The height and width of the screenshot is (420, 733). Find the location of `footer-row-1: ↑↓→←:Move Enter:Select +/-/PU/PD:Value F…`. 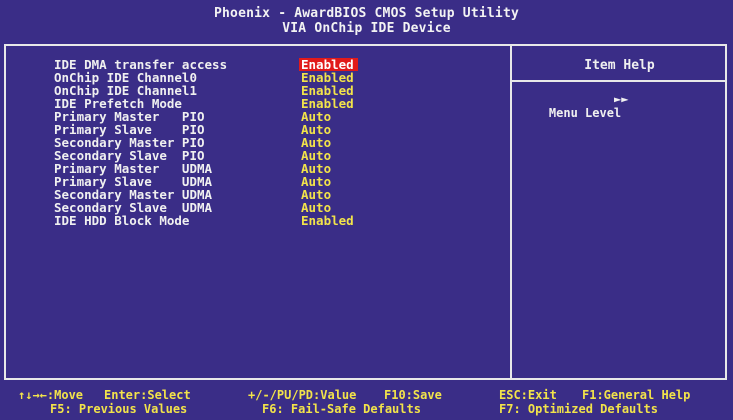

footer-row-1: ↑↓→←:Move Enter:Select +/-/PU/PD:Value F… is located at coordinates (366, 395).